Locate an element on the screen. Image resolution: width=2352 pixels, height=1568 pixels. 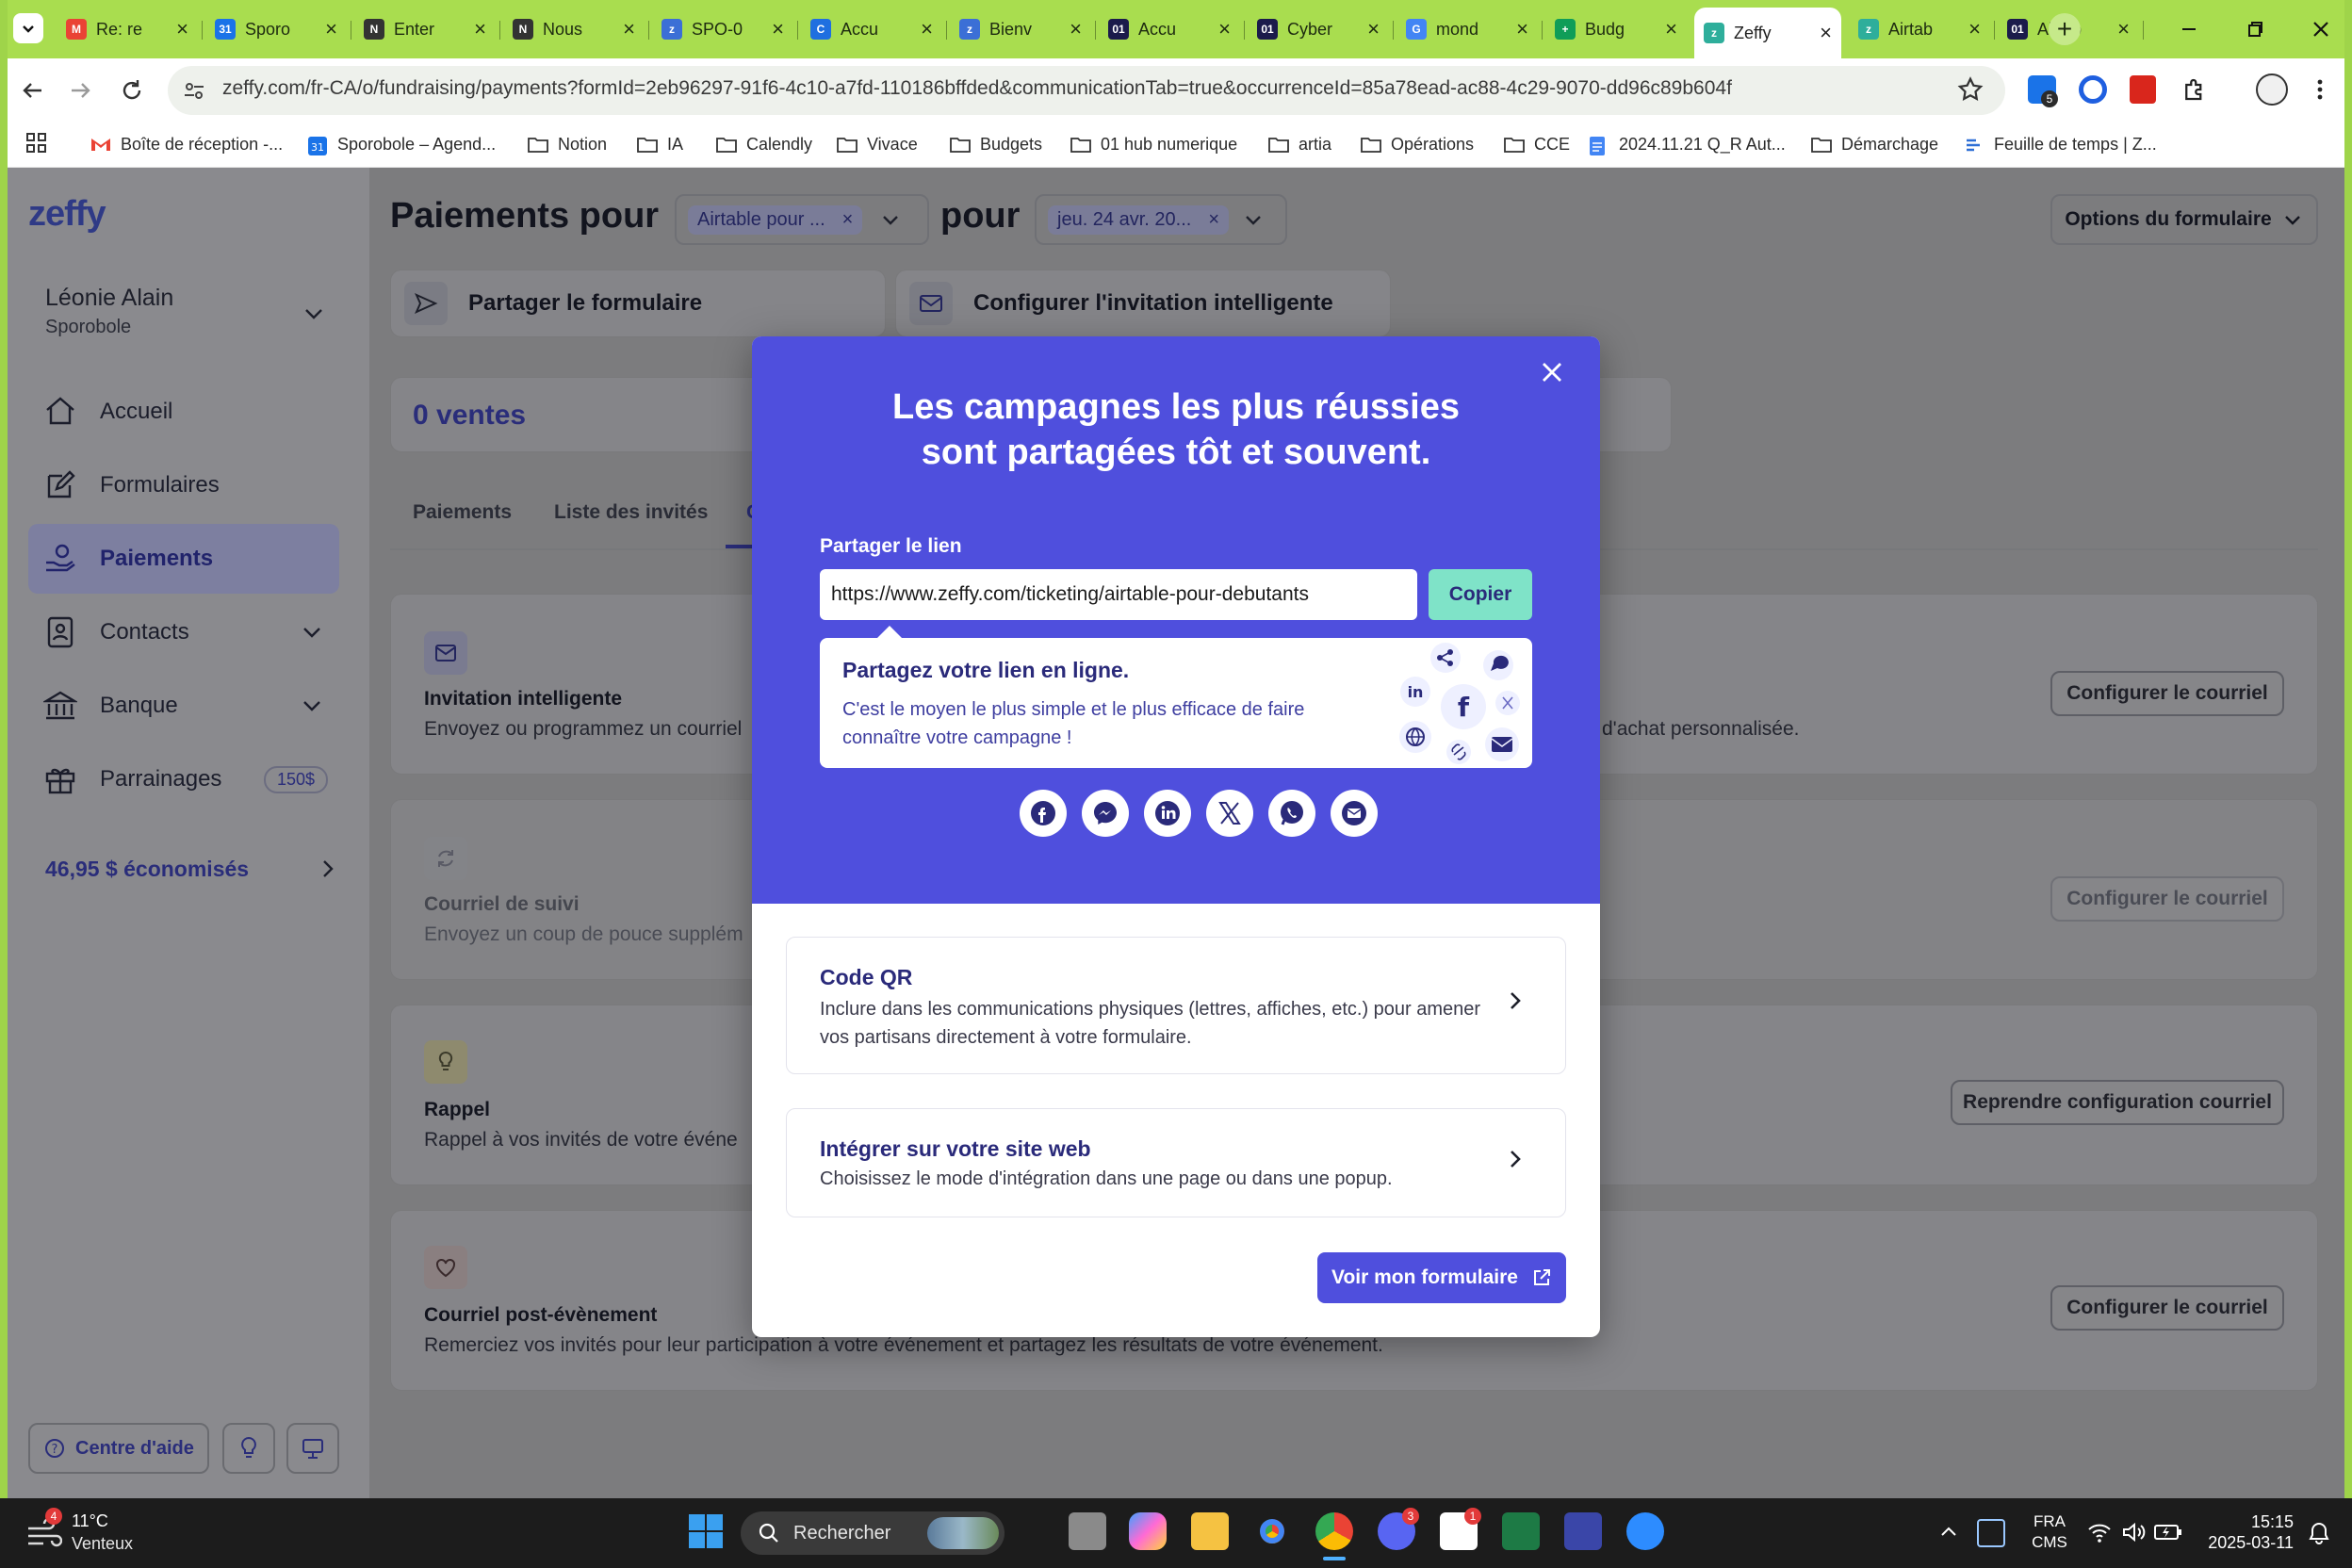
share-form-card: Partager le formulaire is located at coordinates (638, 304).